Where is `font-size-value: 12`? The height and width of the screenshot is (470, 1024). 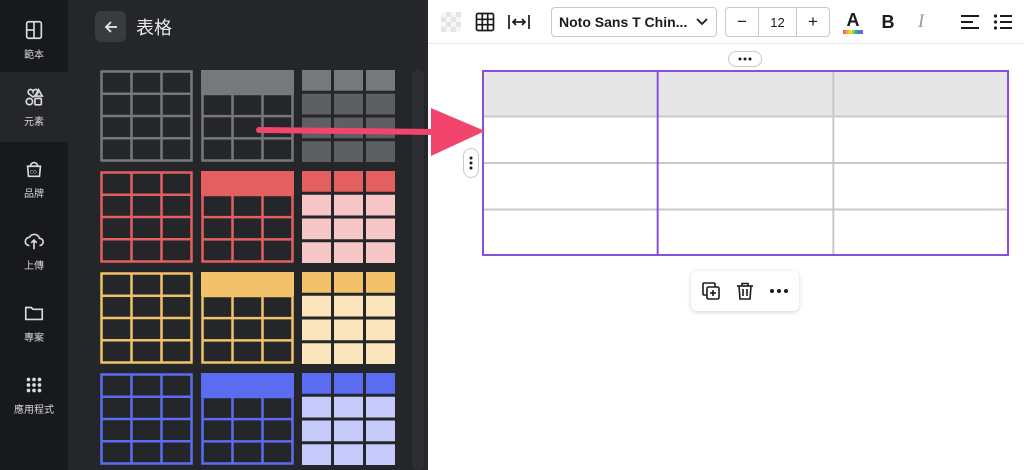 font-size-value: 12 is located at coordinates (777, 22).